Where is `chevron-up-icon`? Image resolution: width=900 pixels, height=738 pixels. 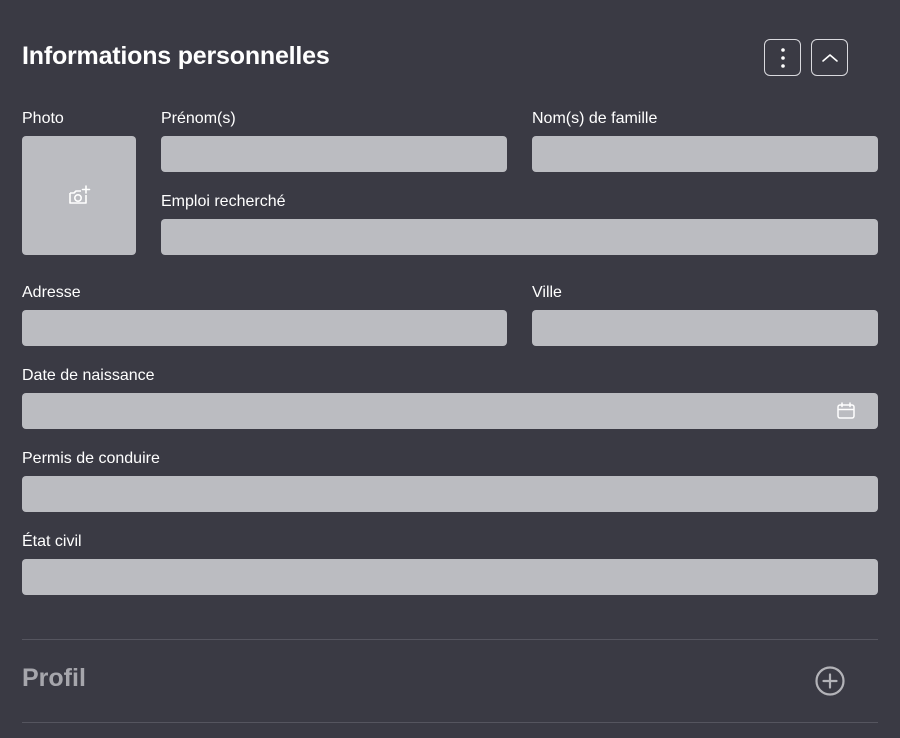 chevron-up-icon is located at coordinates (829, 57).